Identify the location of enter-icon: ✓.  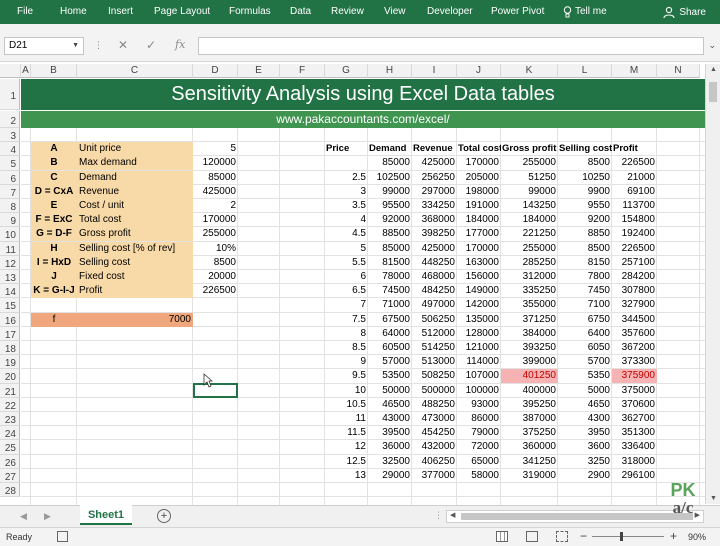
(151, 45).